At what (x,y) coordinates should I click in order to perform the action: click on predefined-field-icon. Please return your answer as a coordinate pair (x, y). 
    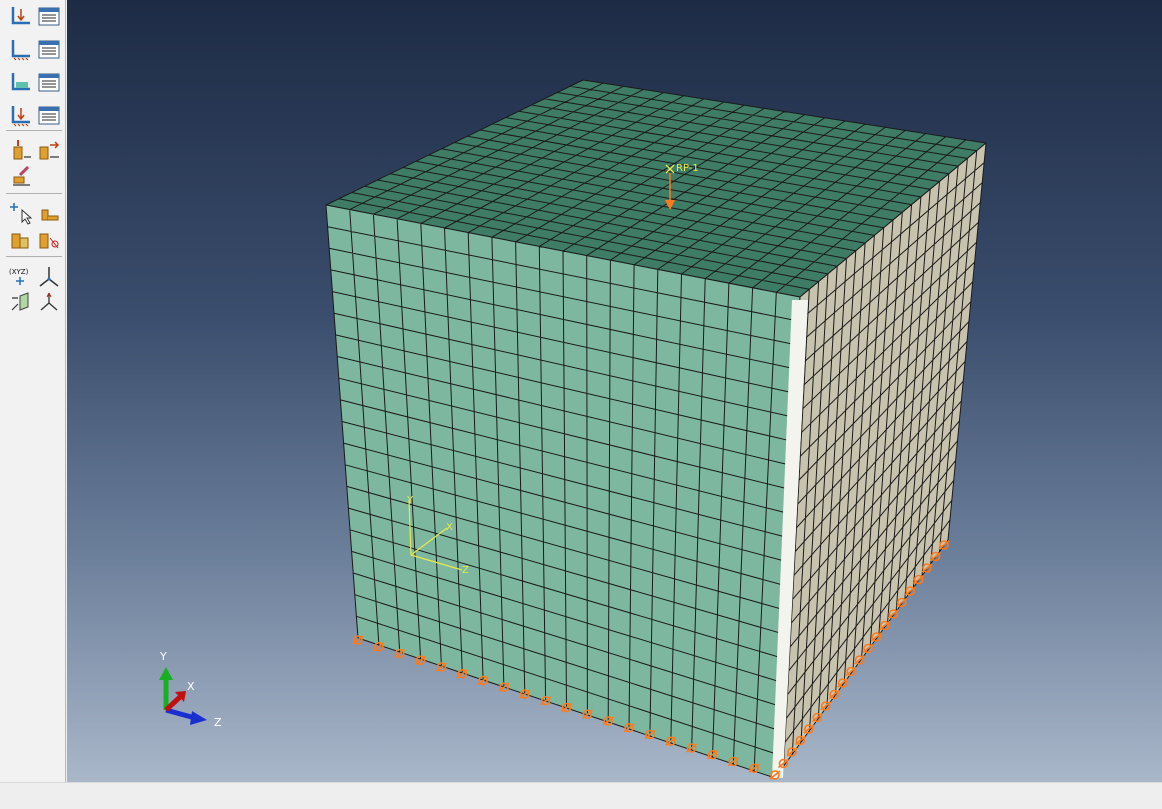
    Looking at the image, I should click on (21, 82).